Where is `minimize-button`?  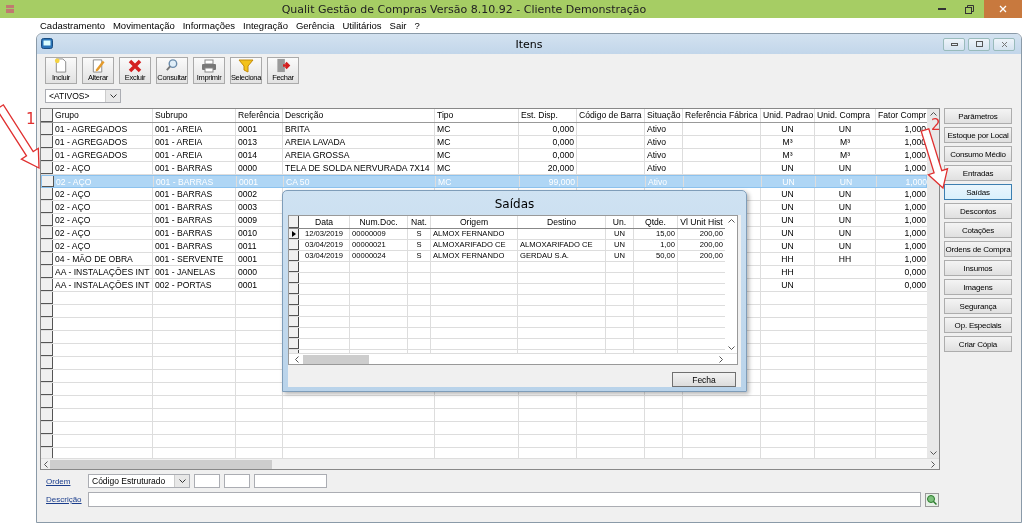
minimize-button is located at coordinates (954, 44).